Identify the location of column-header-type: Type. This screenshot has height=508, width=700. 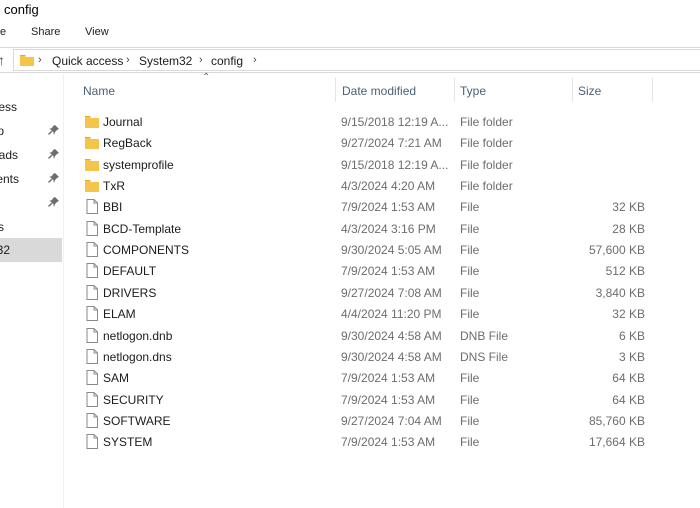
(513, 90).